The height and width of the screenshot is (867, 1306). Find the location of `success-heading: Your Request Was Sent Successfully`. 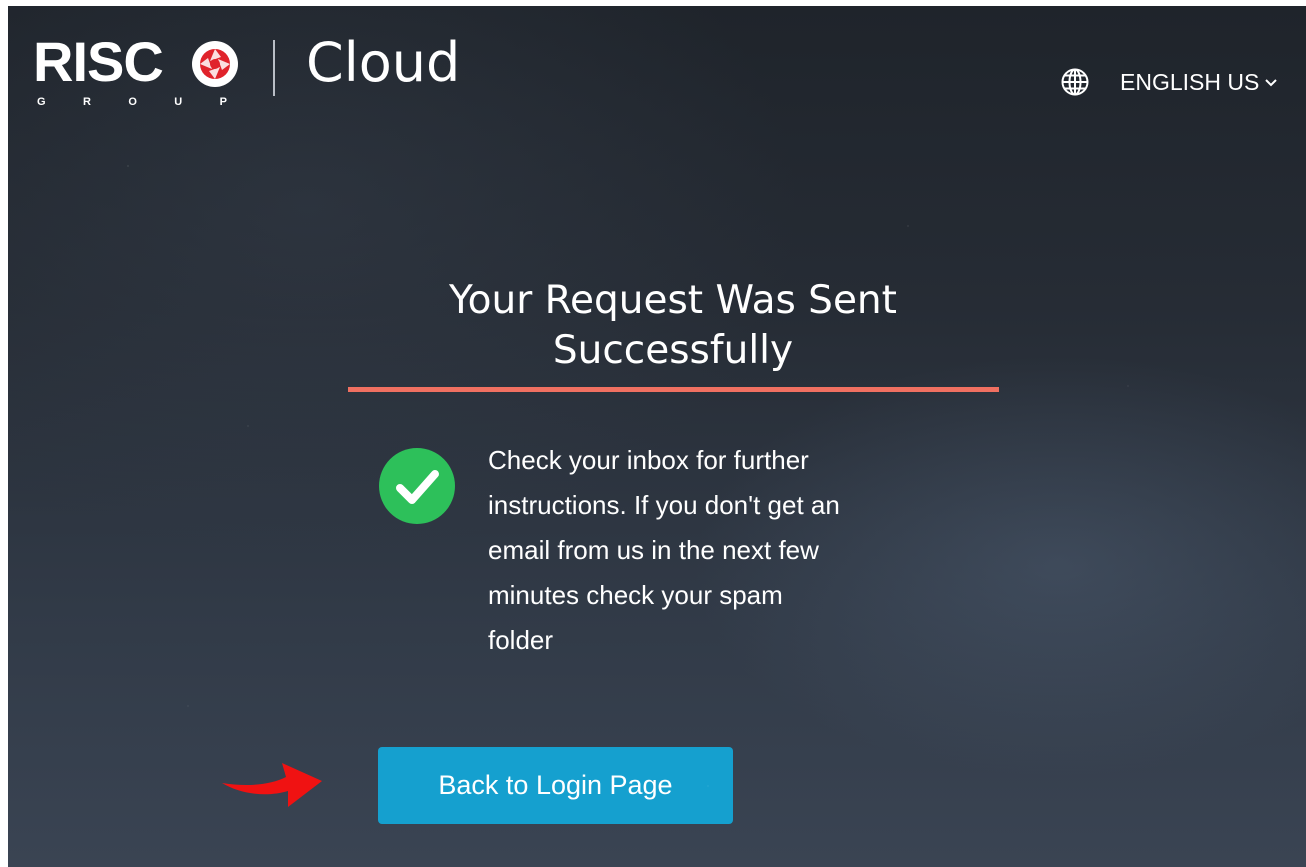

success-heading: Your Request Was Sent Successfully is located at coordinates (673, 326).